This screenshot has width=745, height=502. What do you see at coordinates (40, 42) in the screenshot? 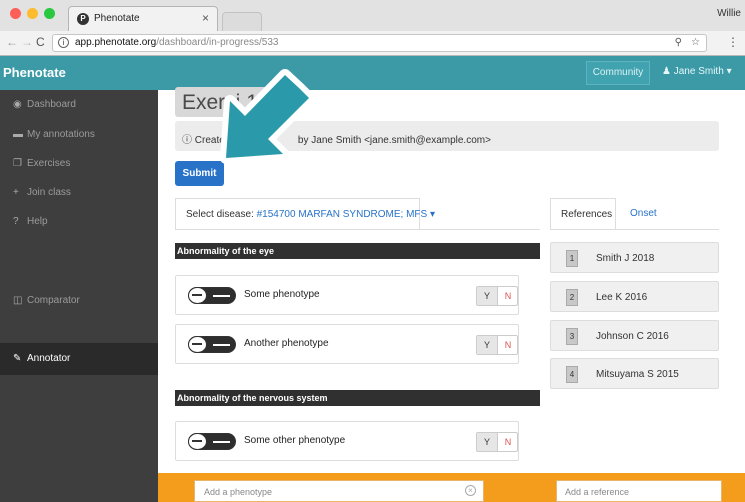
I see `reload-icon: C` at bounding box center [40, 42].